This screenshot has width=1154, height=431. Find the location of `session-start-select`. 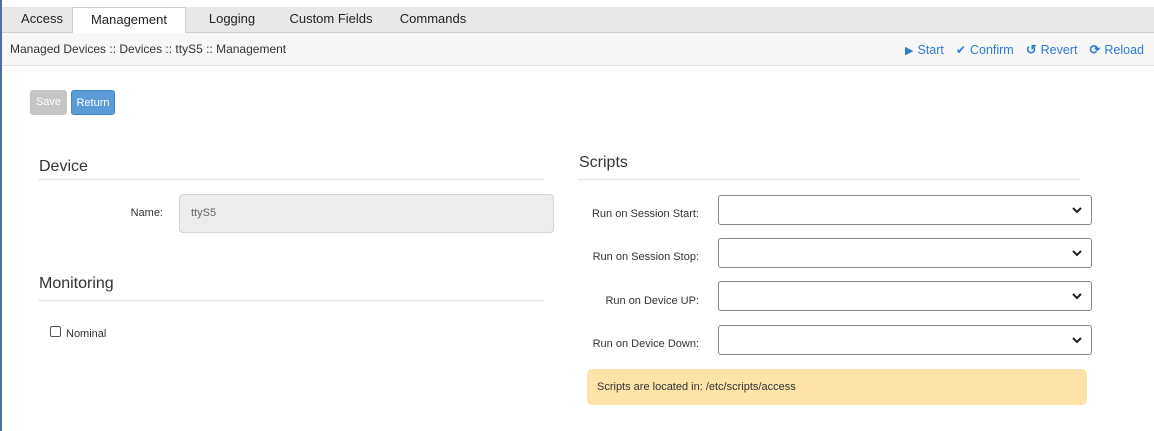

session-start-select is located at coordinates (905, 210).